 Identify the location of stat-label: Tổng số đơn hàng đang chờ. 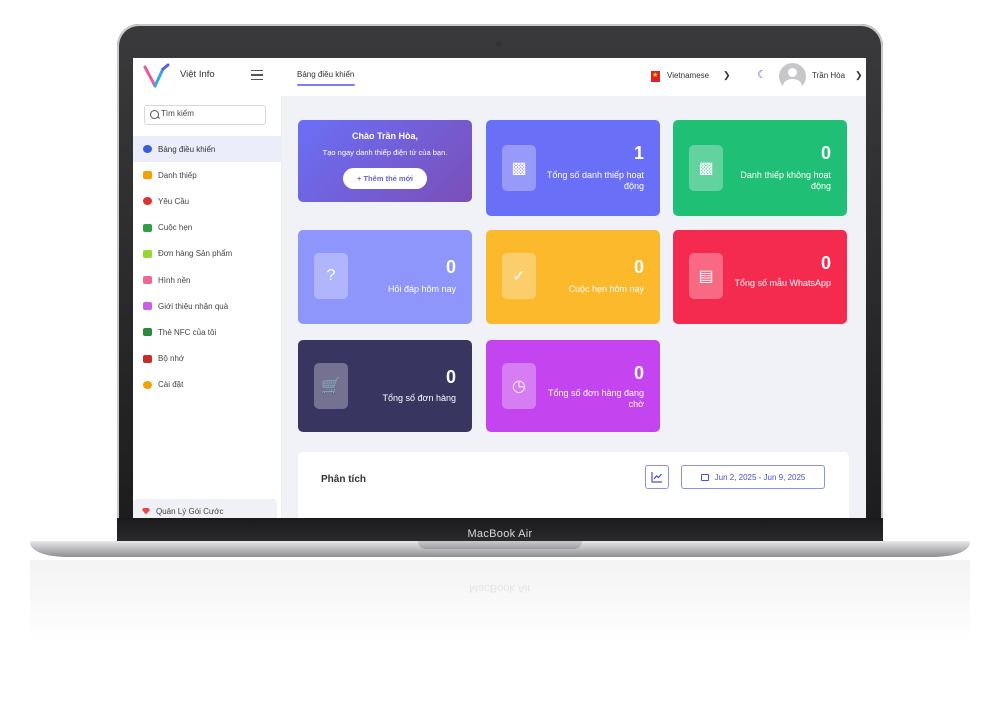
(596, 398).